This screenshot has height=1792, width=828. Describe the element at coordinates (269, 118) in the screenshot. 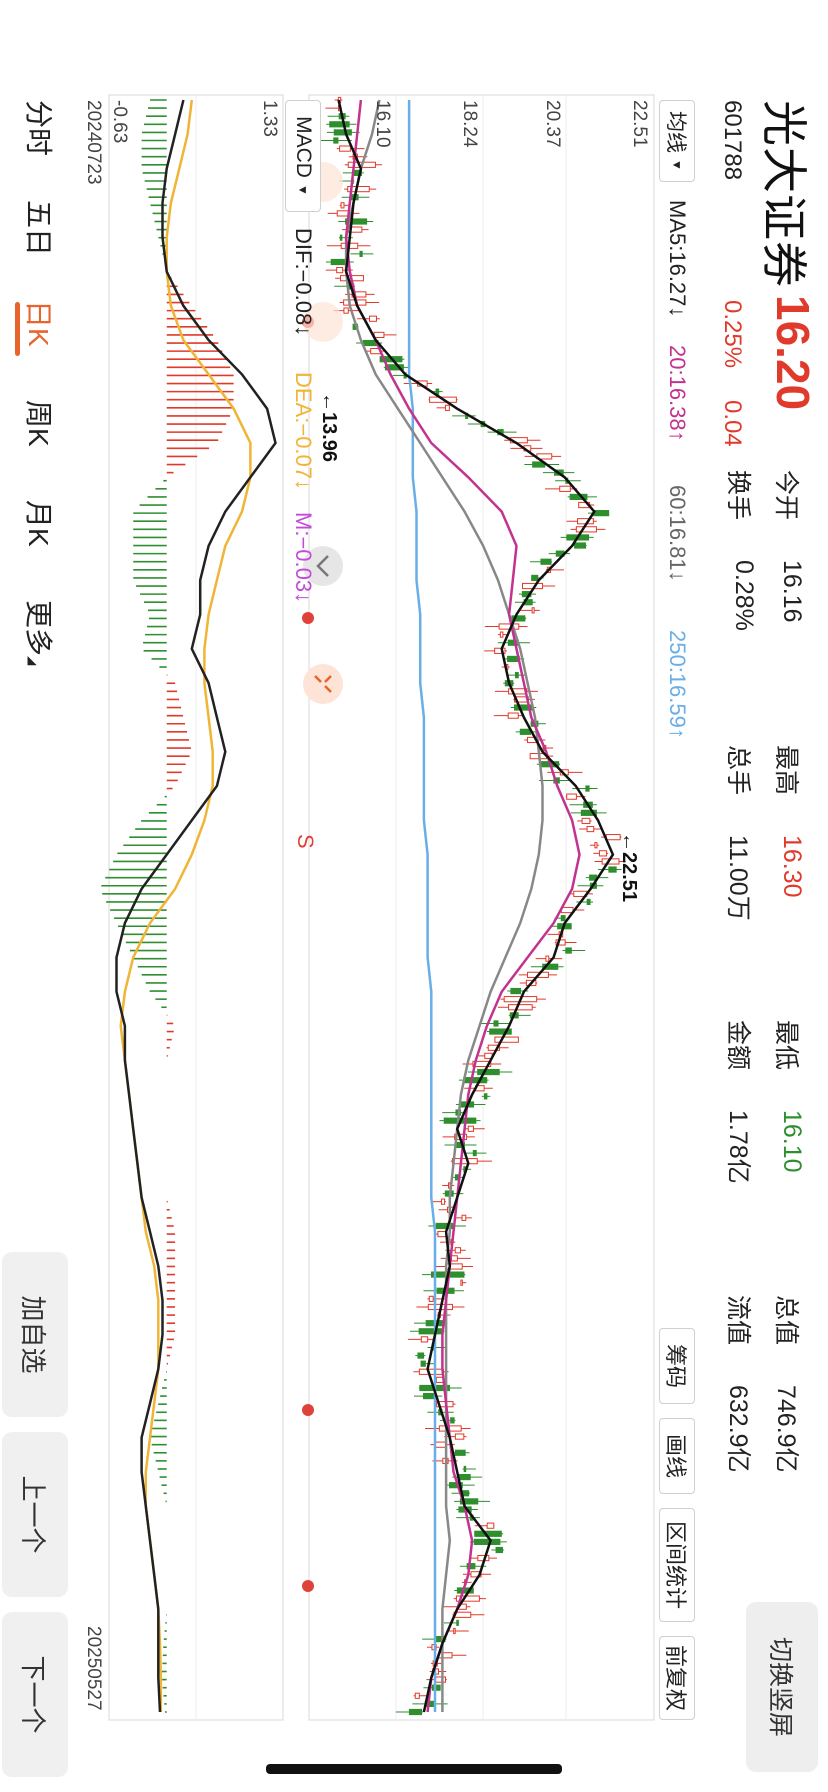

I see `macd-axis-top: 1.33` at that location.